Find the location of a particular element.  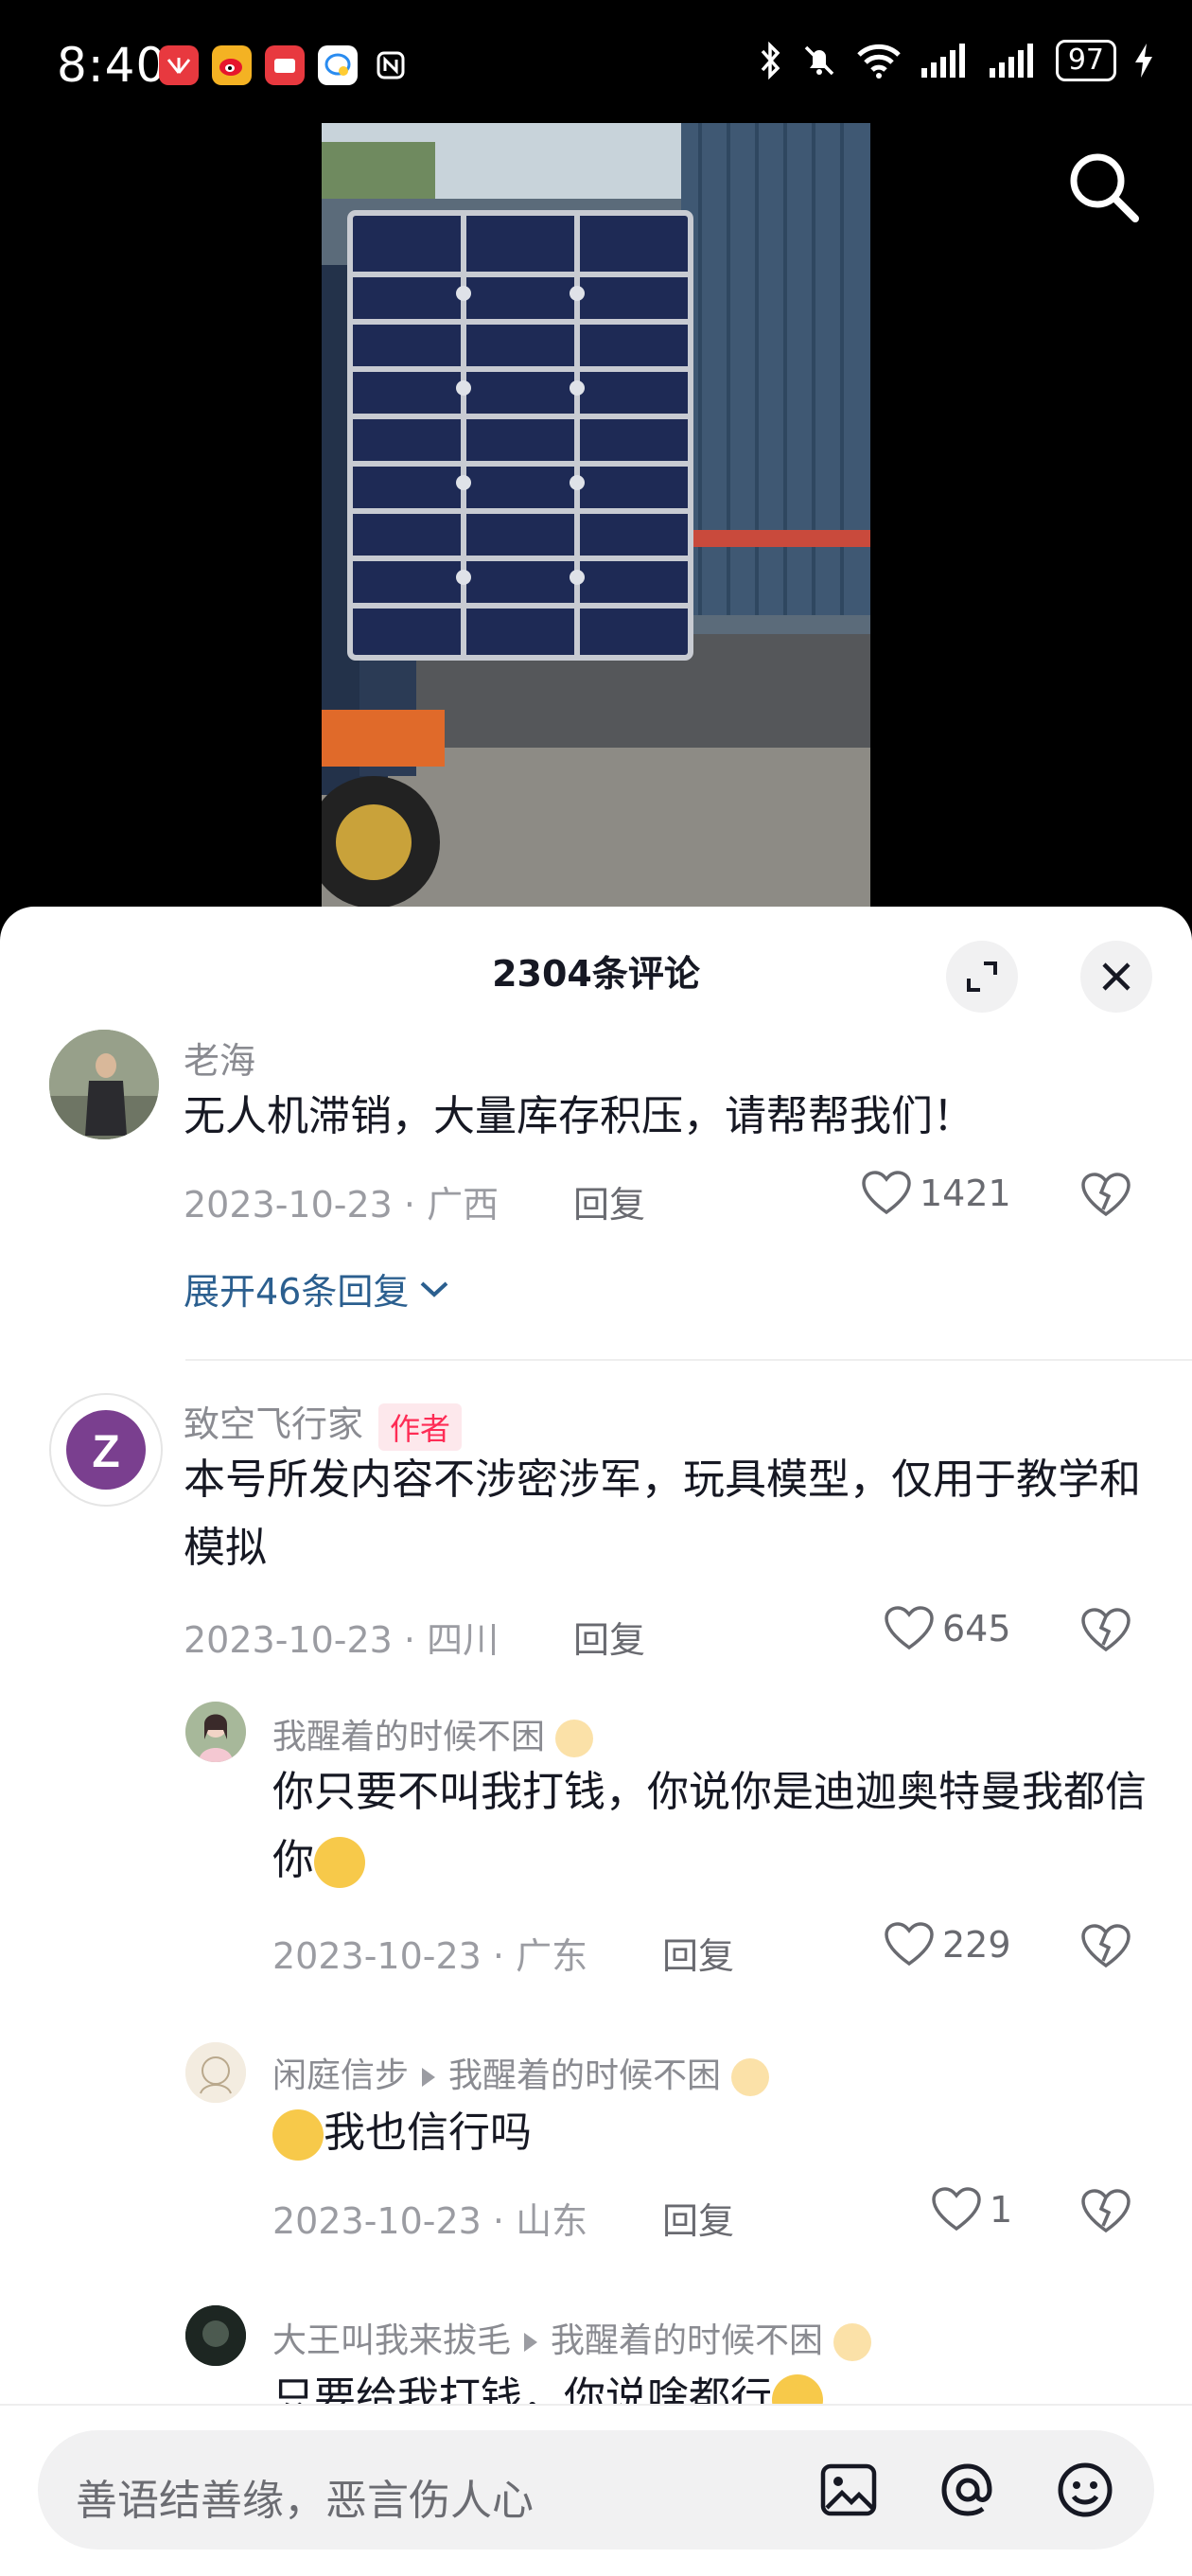

comment-input: 善语结善缘，恶言伤人心 is located at coordinates (596, 2490).